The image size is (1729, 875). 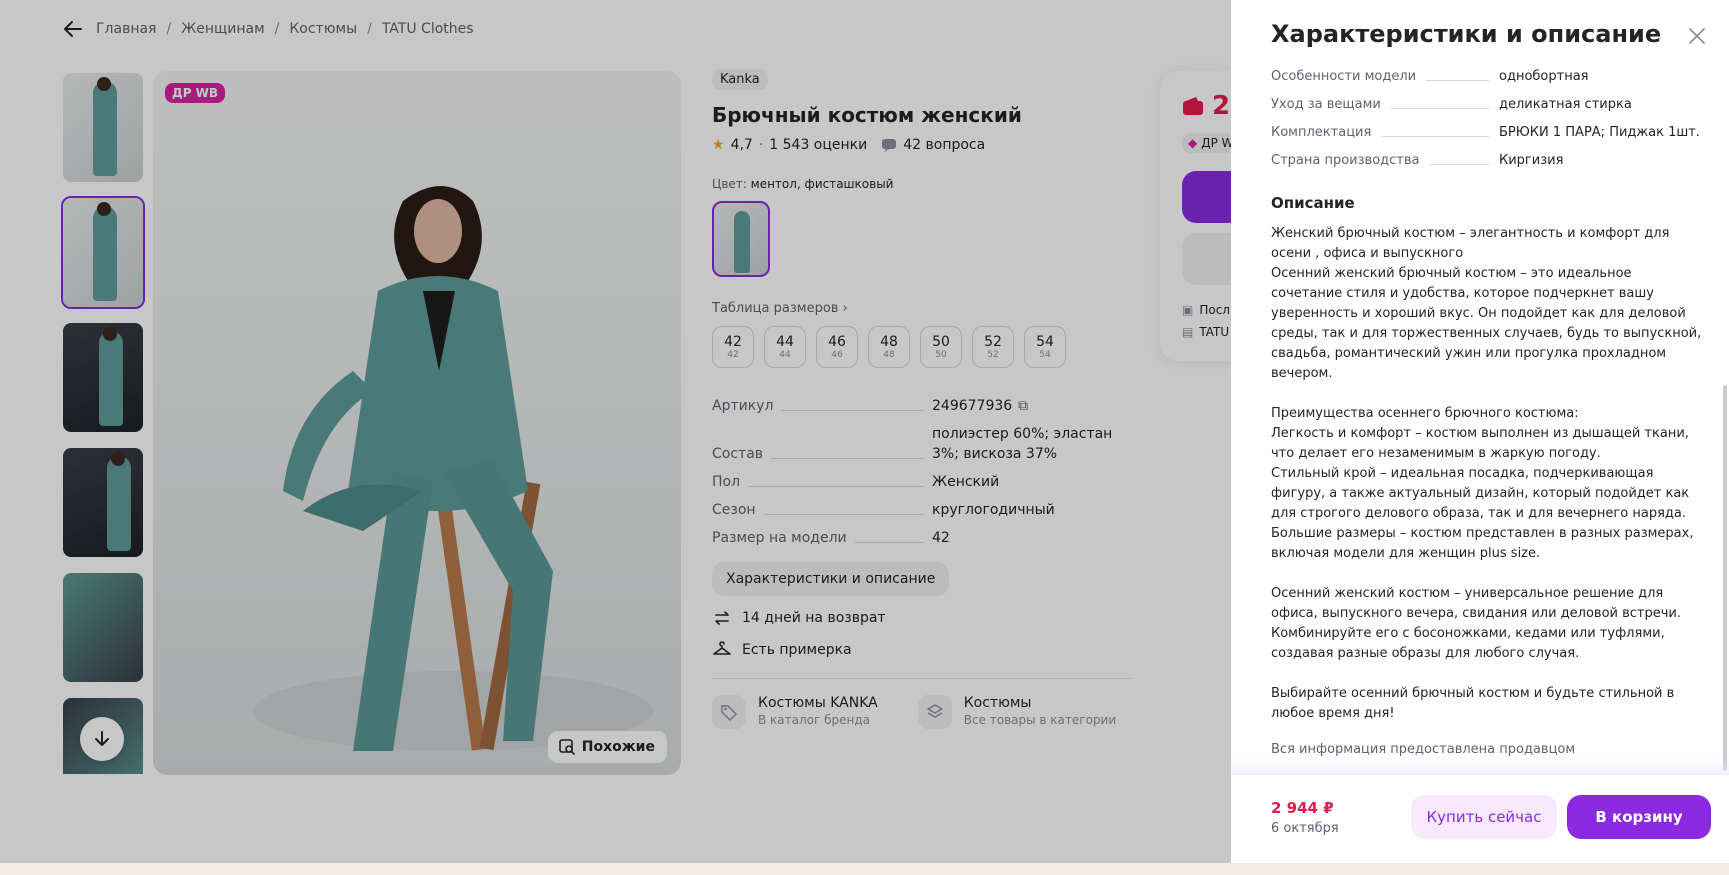 What do you see at coordinates (1487, 138) in the screenshot?
I see `spec-row: Комплектация БРЮКИ 1 ПАРА; Пиджак 1шт.` at bounding box center [1487, 138].